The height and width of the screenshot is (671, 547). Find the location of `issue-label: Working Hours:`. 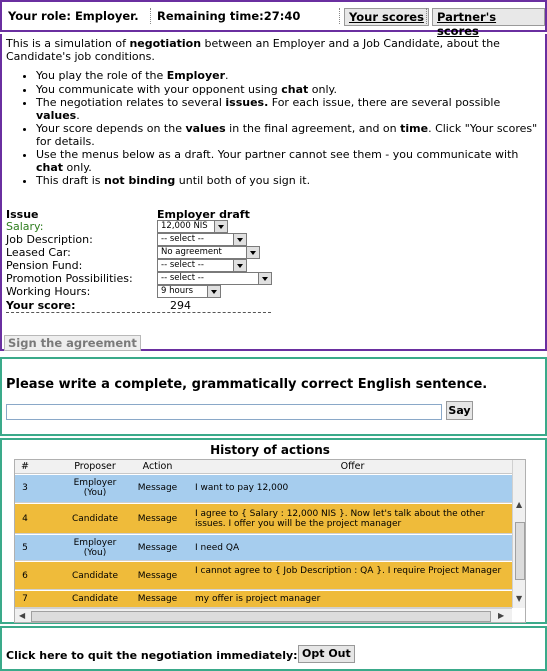

issue-label: Working Hours: is located at coordinates (48, 291).